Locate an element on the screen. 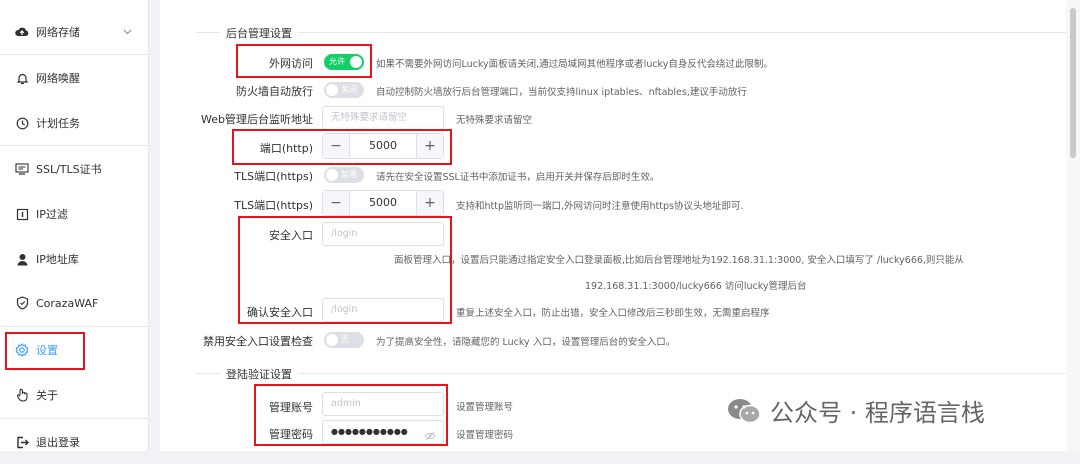  switch-text: 否 is located at coordinates (345, 339).